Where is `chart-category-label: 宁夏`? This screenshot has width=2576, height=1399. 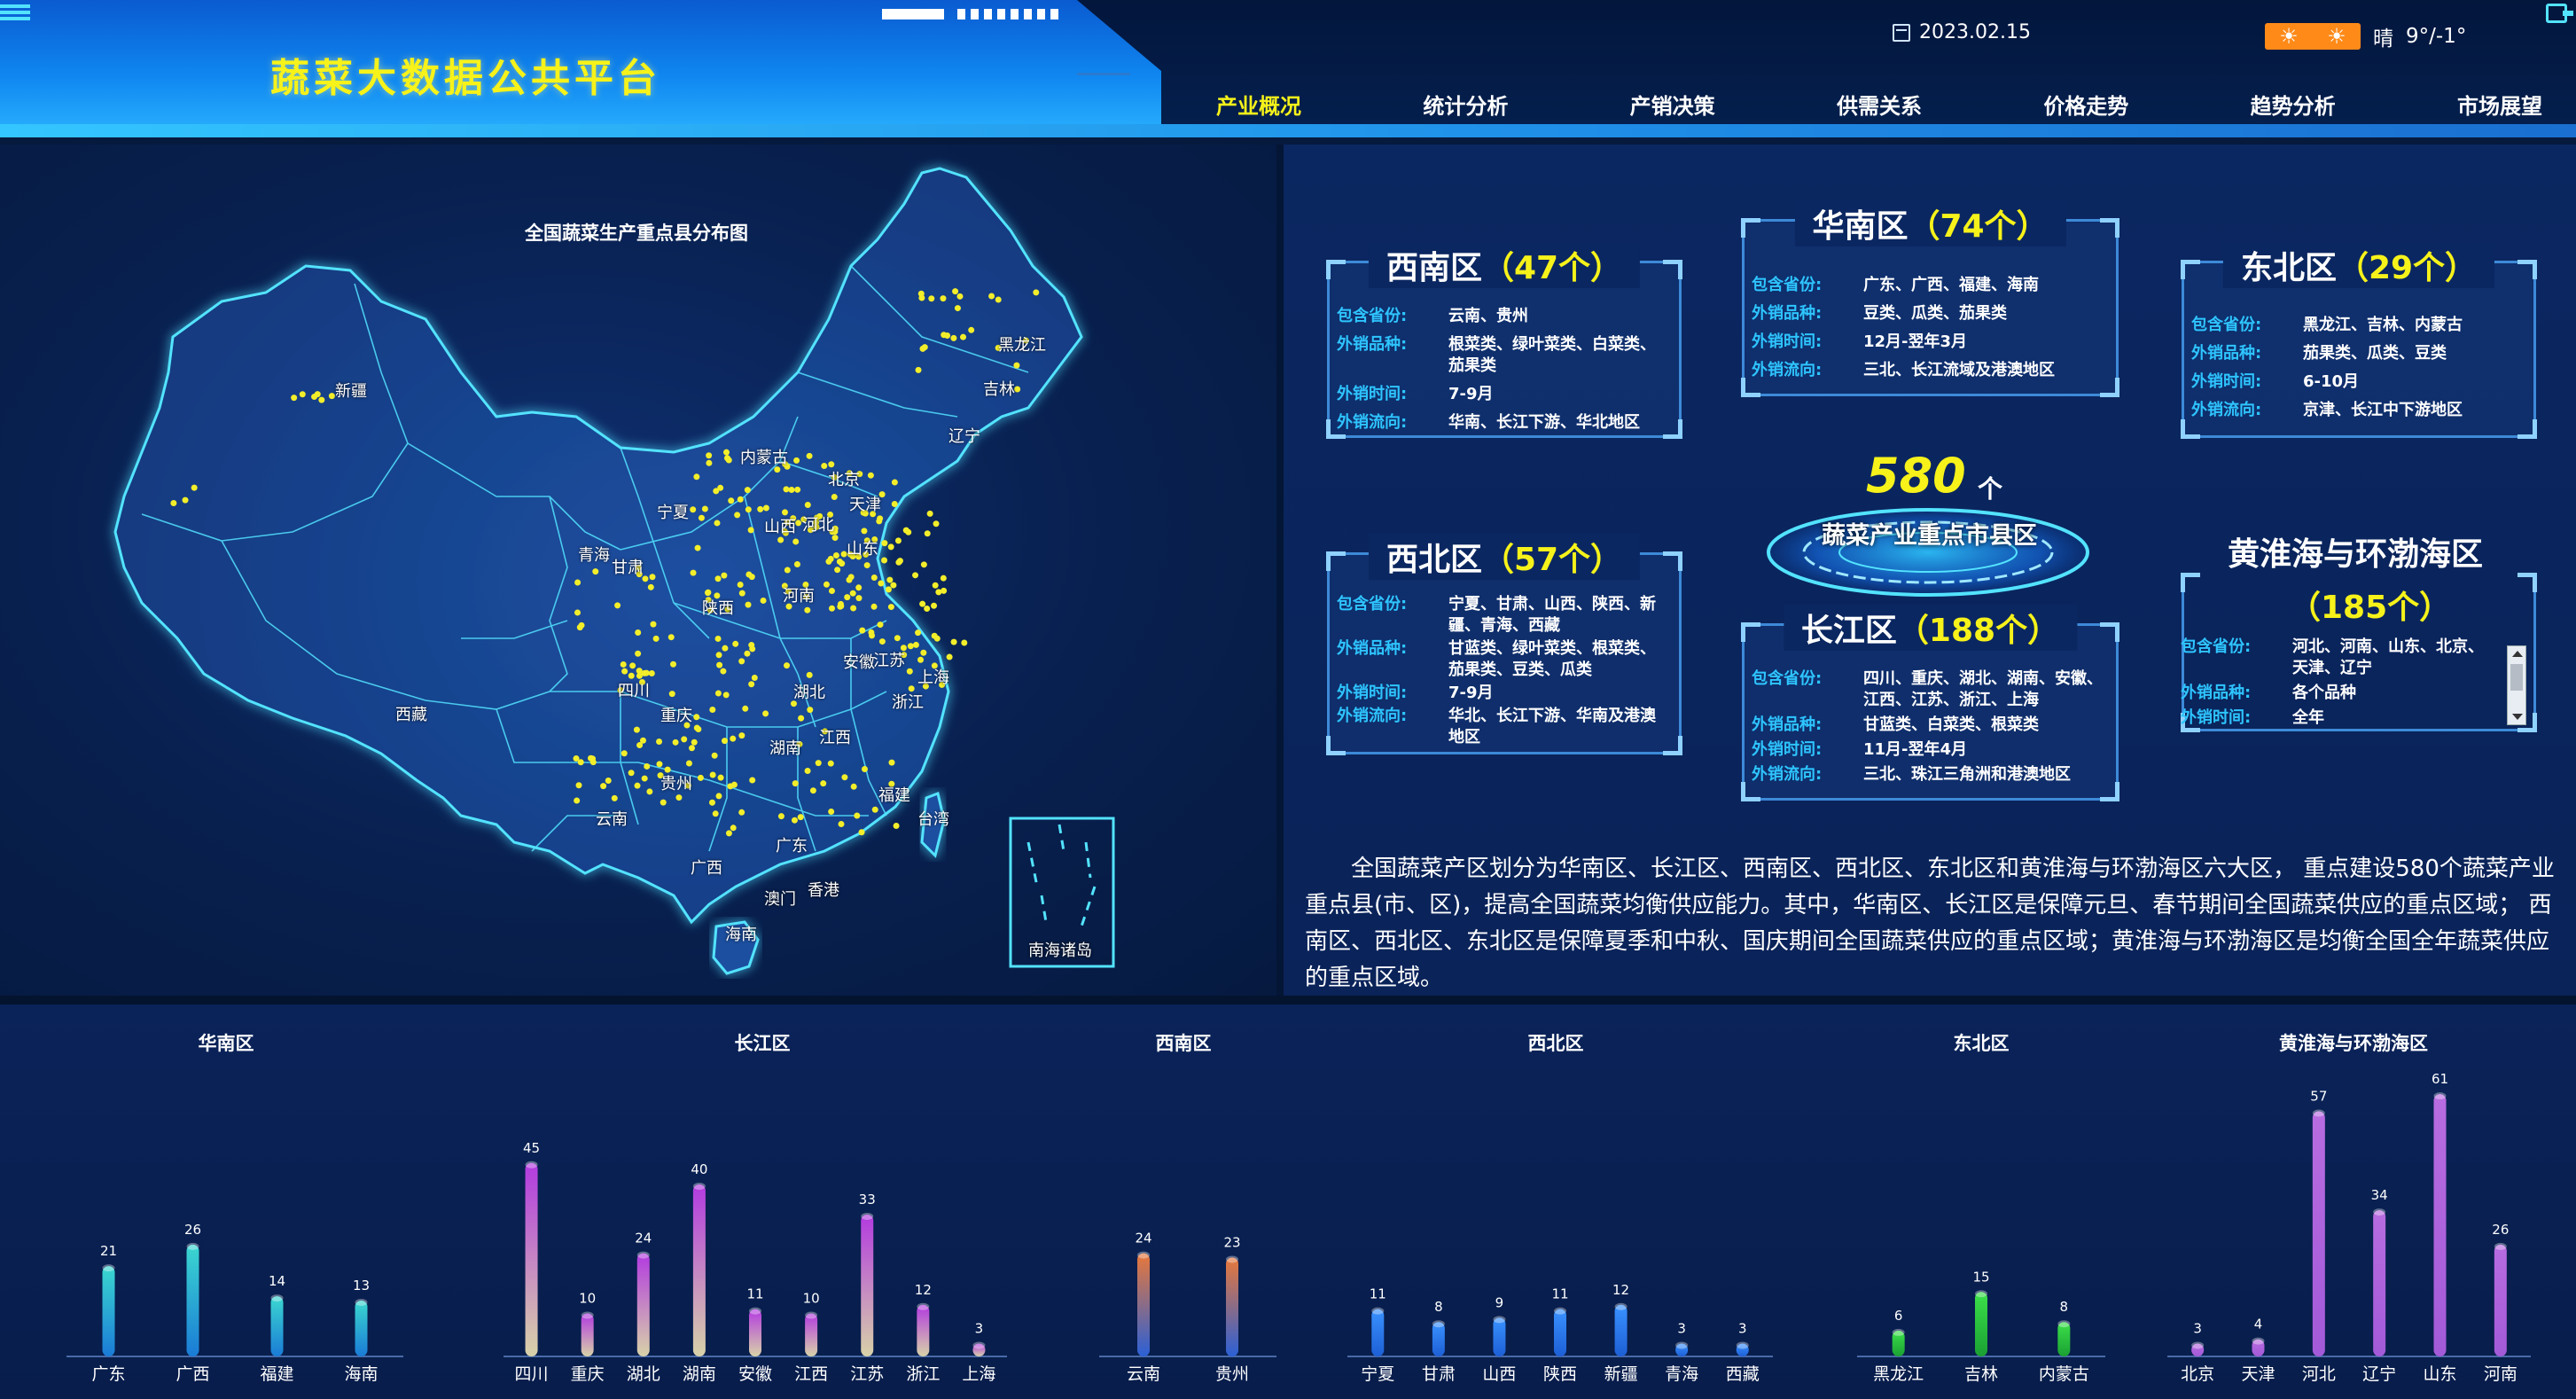 chart-category-label: 宁夏 is located at coordinates (1377, 1374).